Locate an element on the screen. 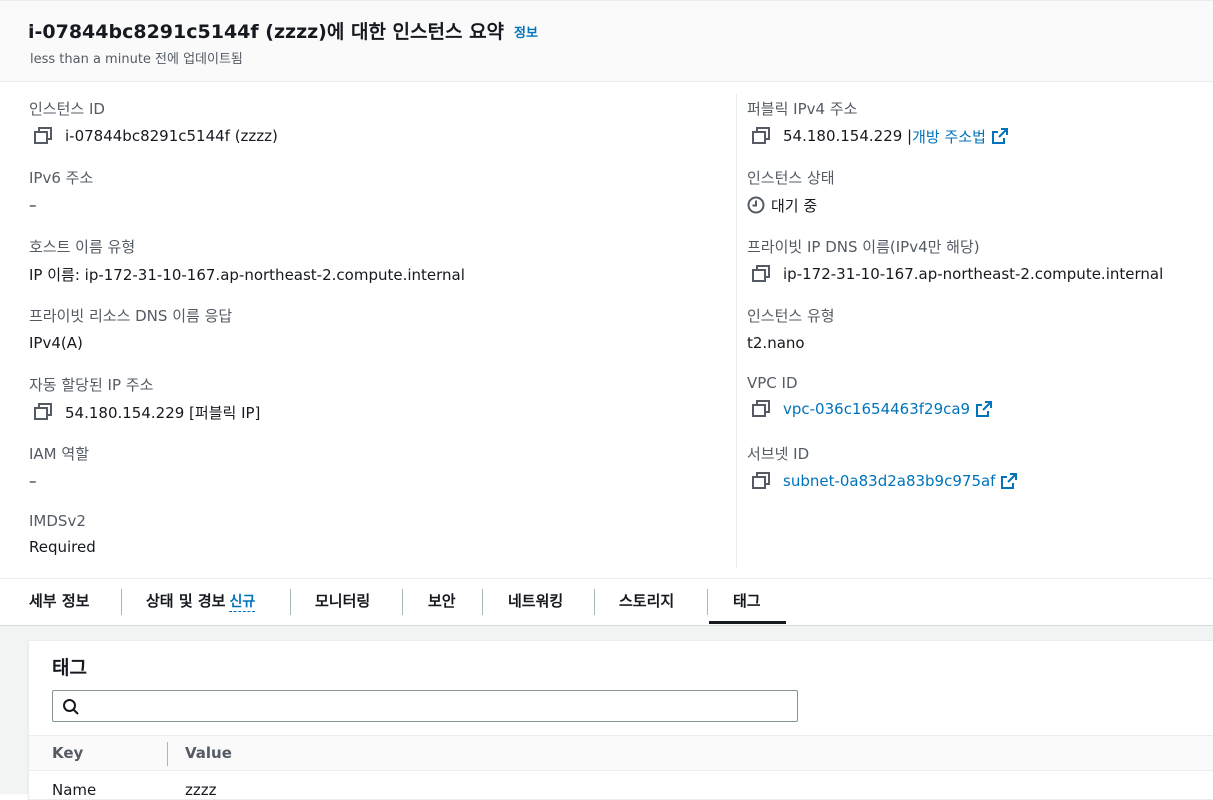  field-auto-ip: 자동 할당된 IP 주소 54.180.154.229 [퍼블릭 IP] is located at coordinates (144, 398).